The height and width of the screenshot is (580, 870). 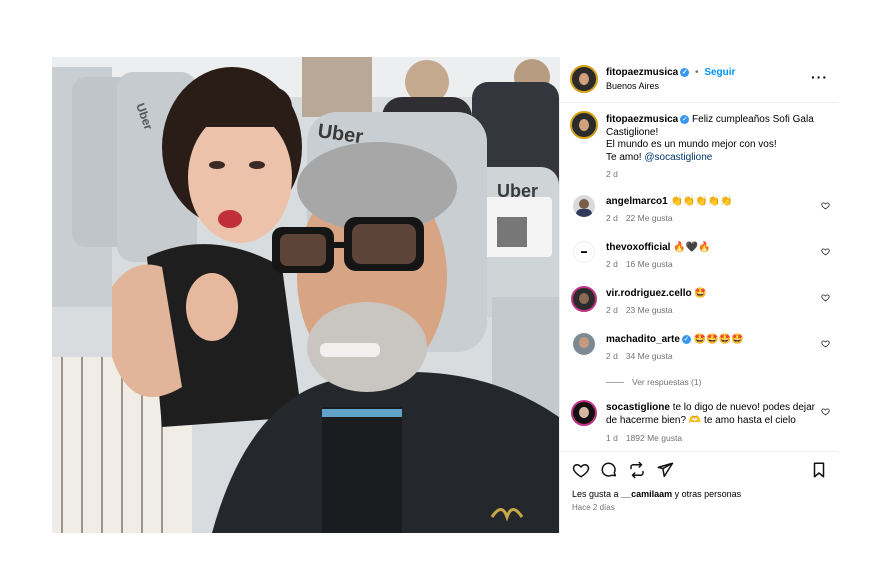 I want to click on view-replies-toggle: Ver respuestas (1), so click(x=653, y=382).